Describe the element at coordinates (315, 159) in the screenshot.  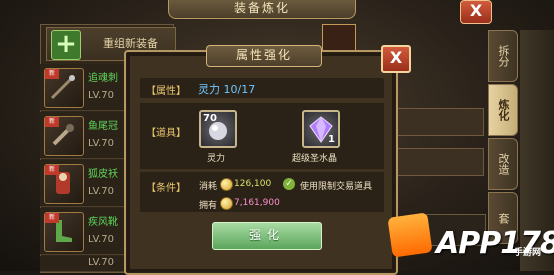
I see `slot-label: 超级圣水晶` at that location.